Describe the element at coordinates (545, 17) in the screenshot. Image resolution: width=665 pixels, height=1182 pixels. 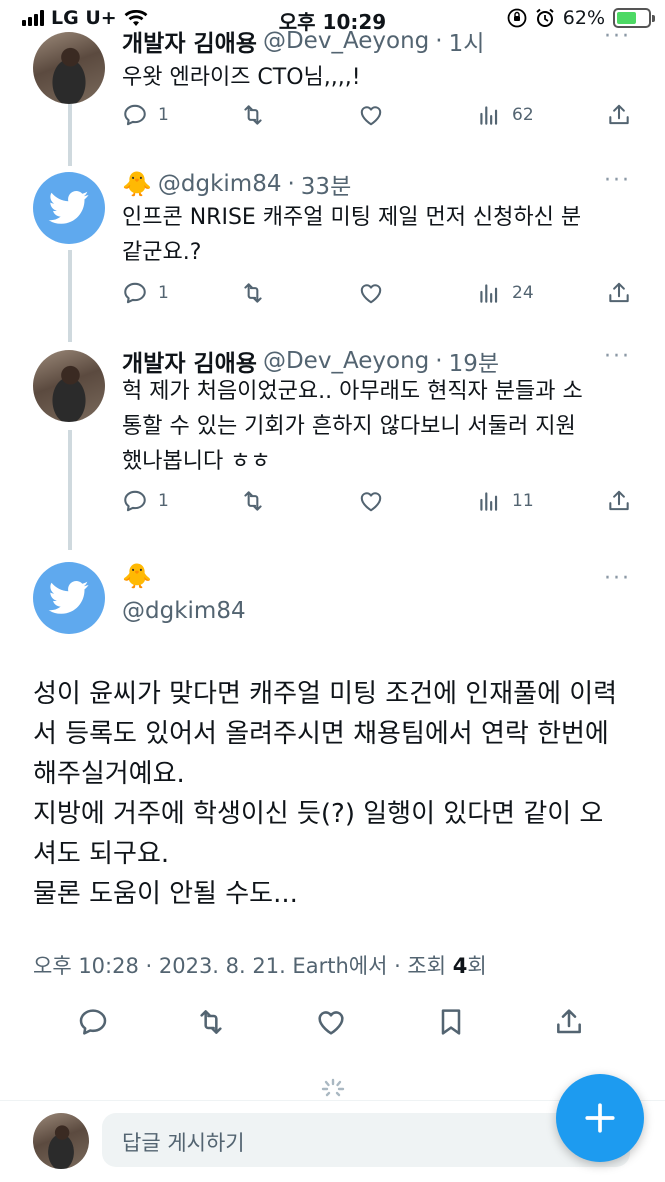
I see `alarm-icon` at that location.